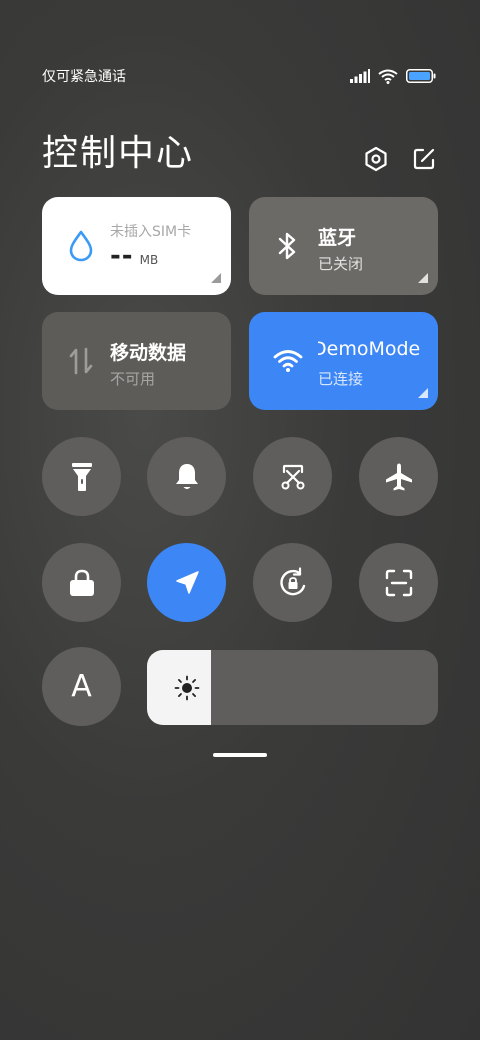 This screenshot has width=480, height=1040. I want to click on data-usage-unit: MB, so click(149, 260).